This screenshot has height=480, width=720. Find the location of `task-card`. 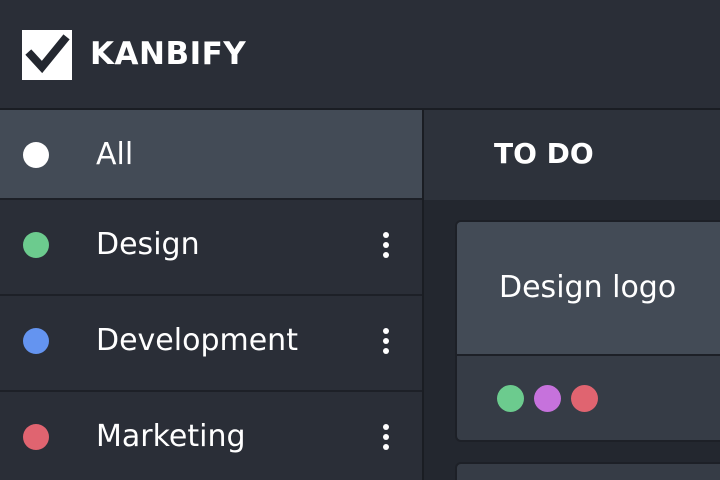

task-card is located at coordinates (587, 471).